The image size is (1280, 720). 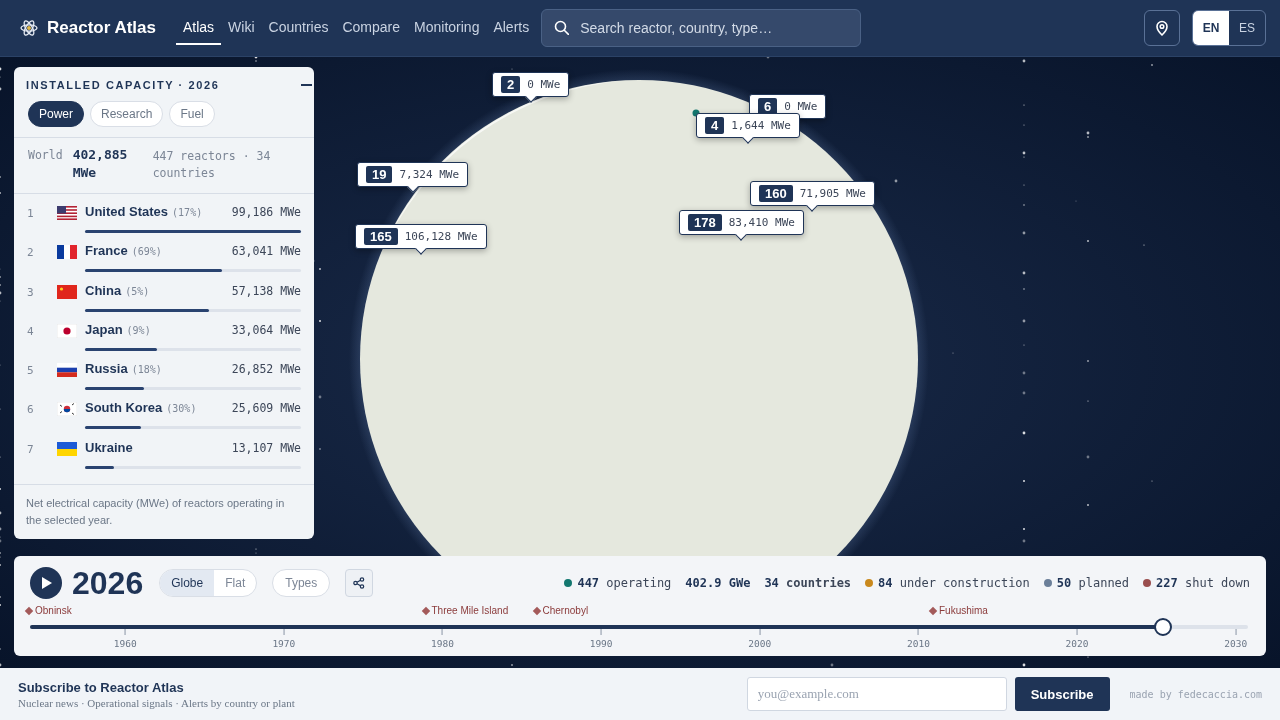 What do you see at coordinates (158, 331) in the screenshot?
I see `country-name: Japan (9%)` at bounding box center [158, 331].